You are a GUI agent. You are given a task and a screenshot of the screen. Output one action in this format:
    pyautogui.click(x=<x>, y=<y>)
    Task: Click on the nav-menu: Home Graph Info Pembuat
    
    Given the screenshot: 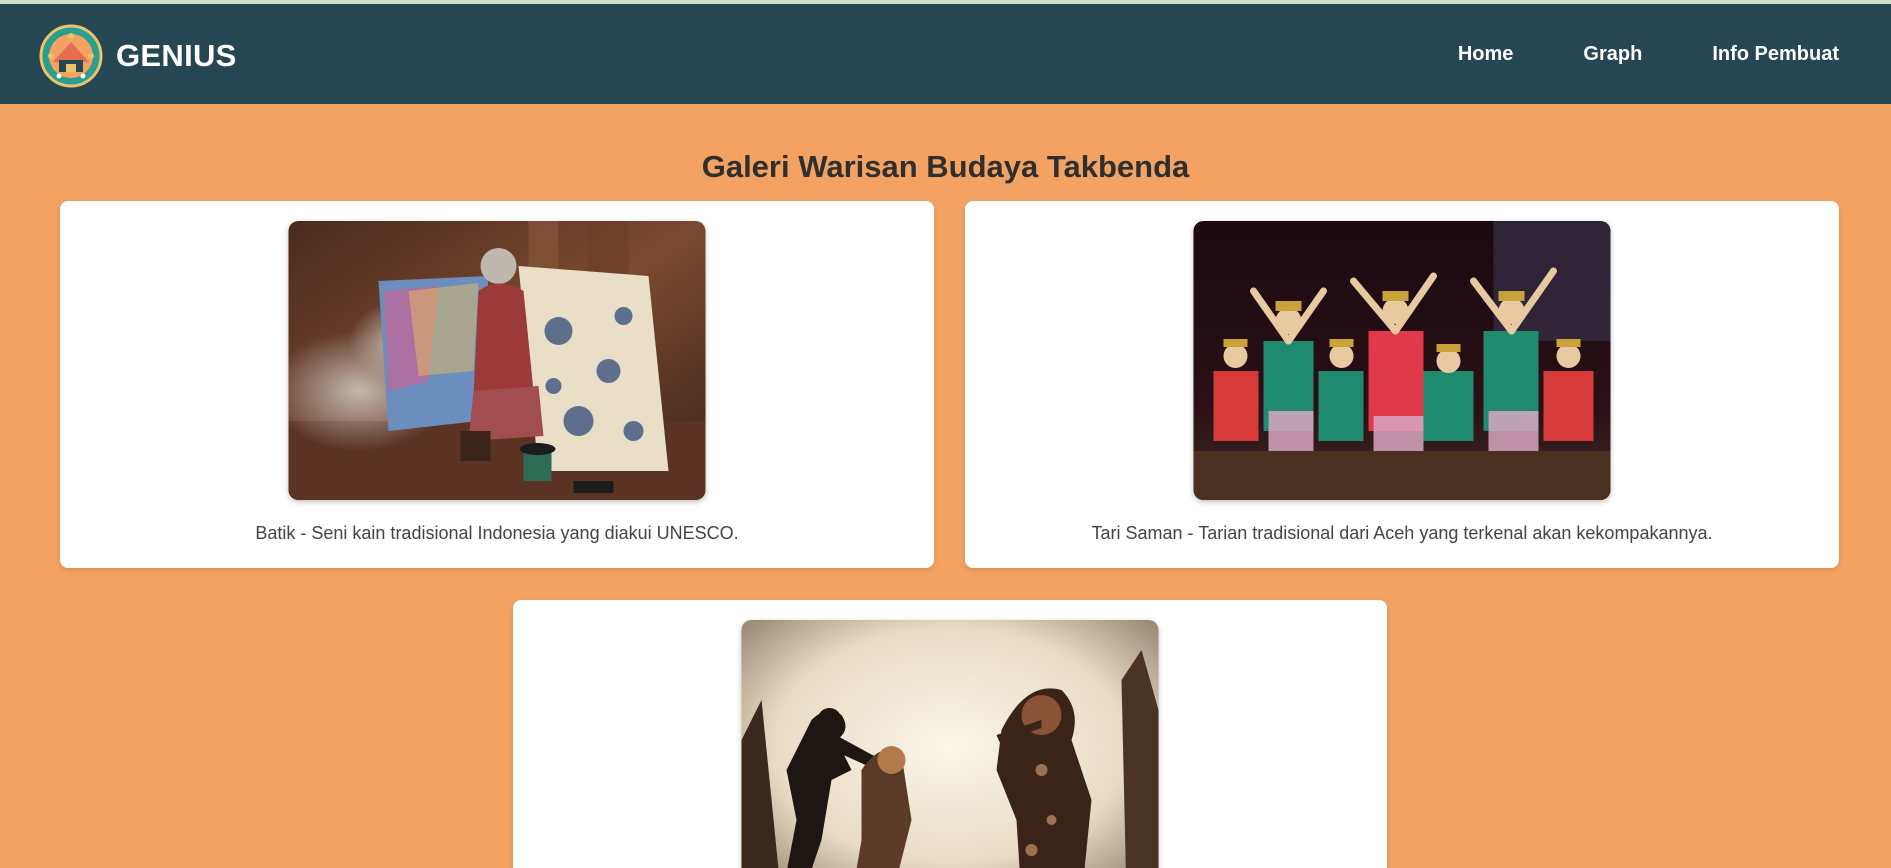 What is the action you would take?
    pyautogui.click(x=1613, y=54)
    